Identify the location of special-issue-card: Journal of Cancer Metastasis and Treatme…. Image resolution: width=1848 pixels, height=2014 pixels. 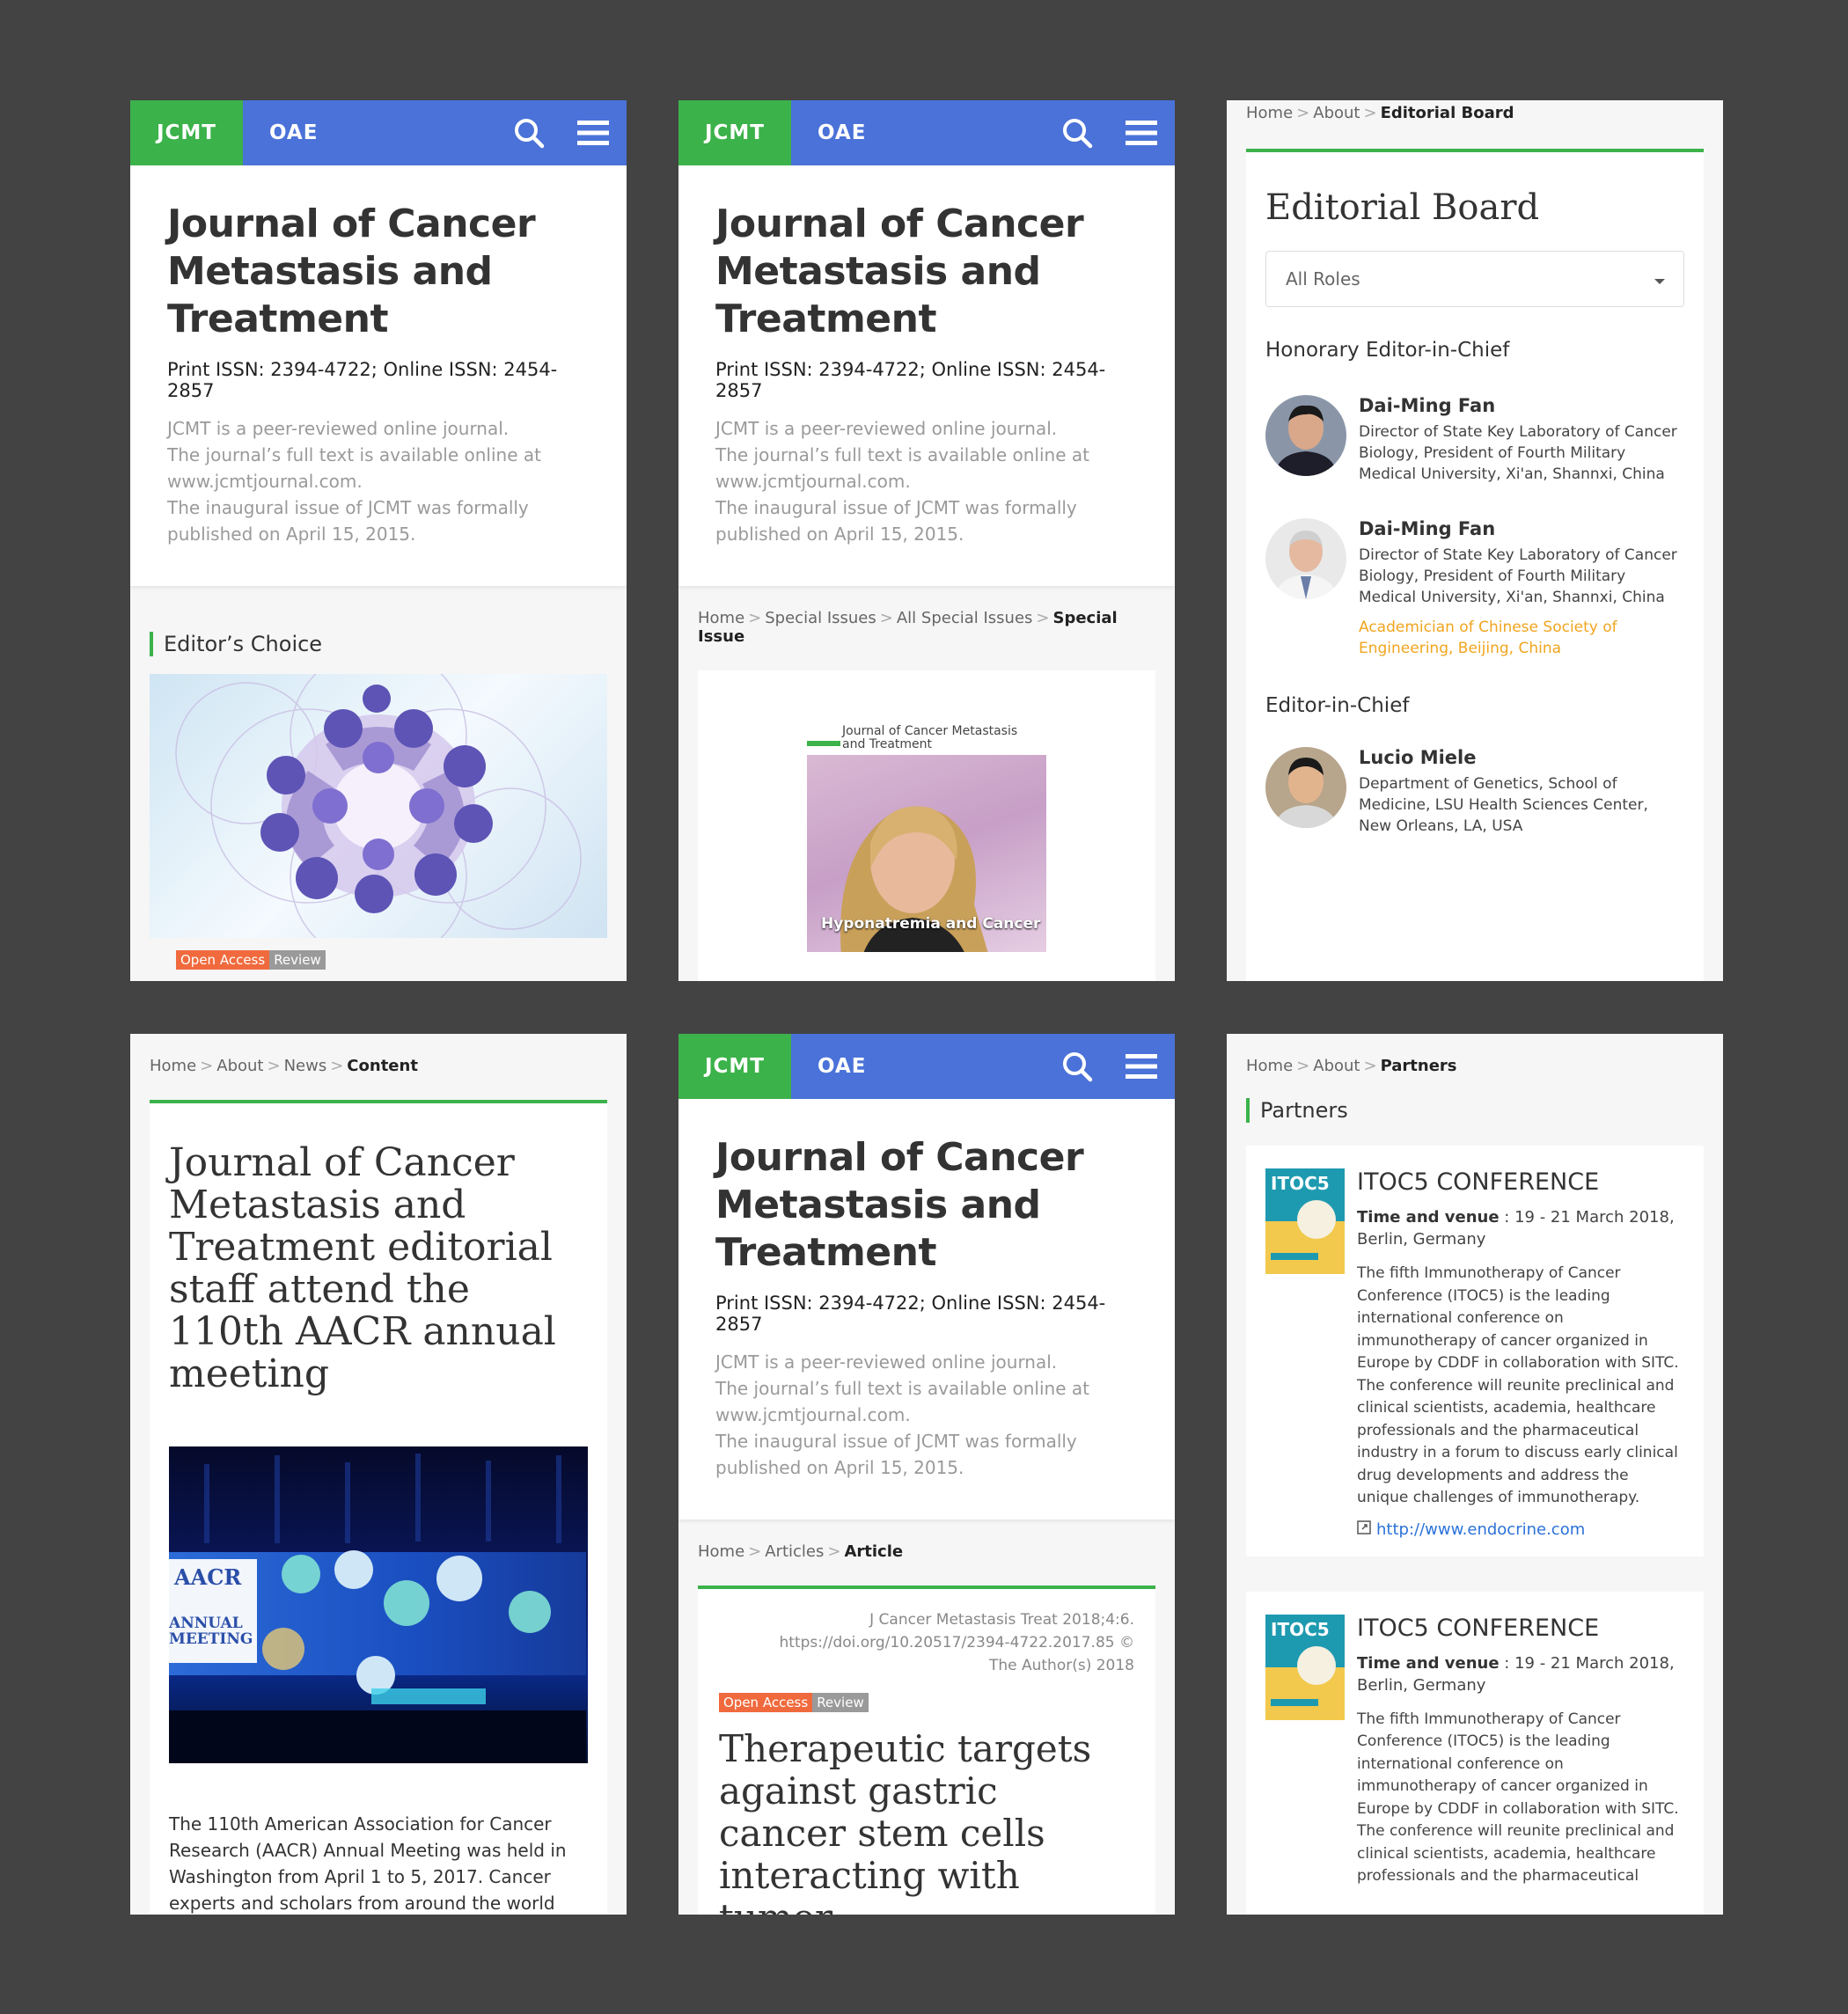
(927, 825).